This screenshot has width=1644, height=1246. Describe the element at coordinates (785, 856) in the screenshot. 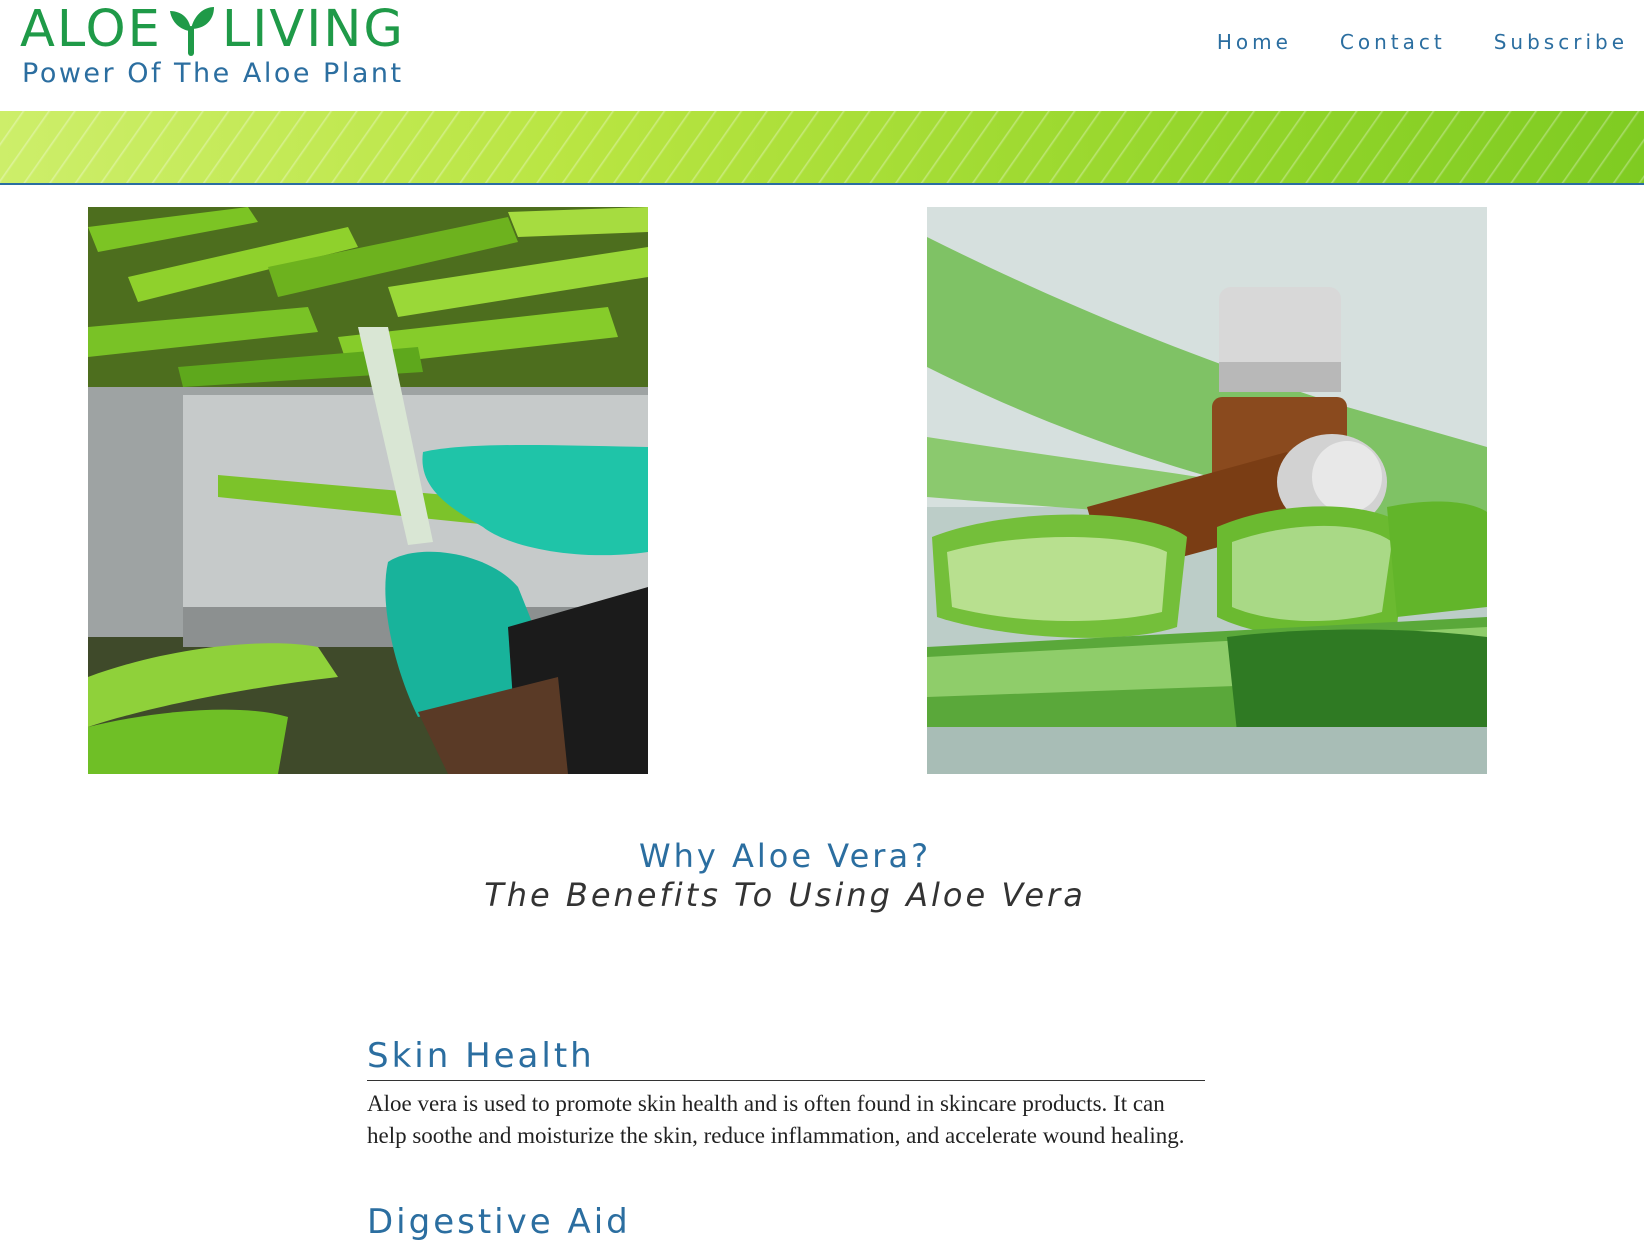

I see `why-aloe-title: Why Aloe Vera?` at that location.